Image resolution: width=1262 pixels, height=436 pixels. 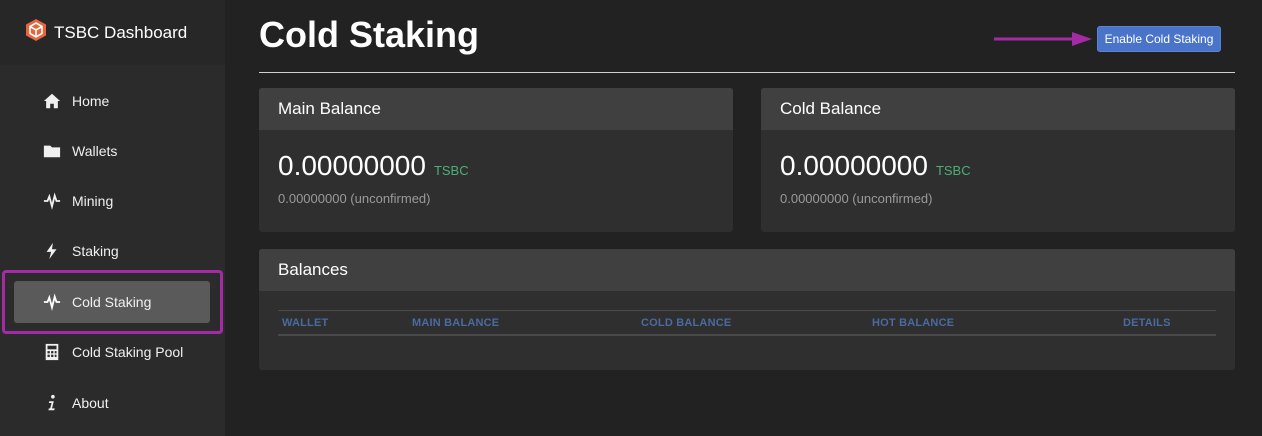 What do you see at coordinates (747, 270) in the screenshot?
I see `card-title: Balances` at bounding box center [747, 270].